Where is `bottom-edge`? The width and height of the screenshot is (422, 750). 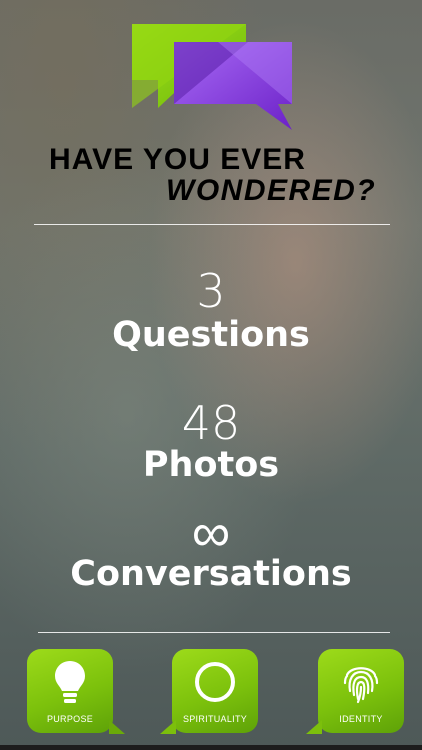 bottom-edge is located at coordinates (211, 747).